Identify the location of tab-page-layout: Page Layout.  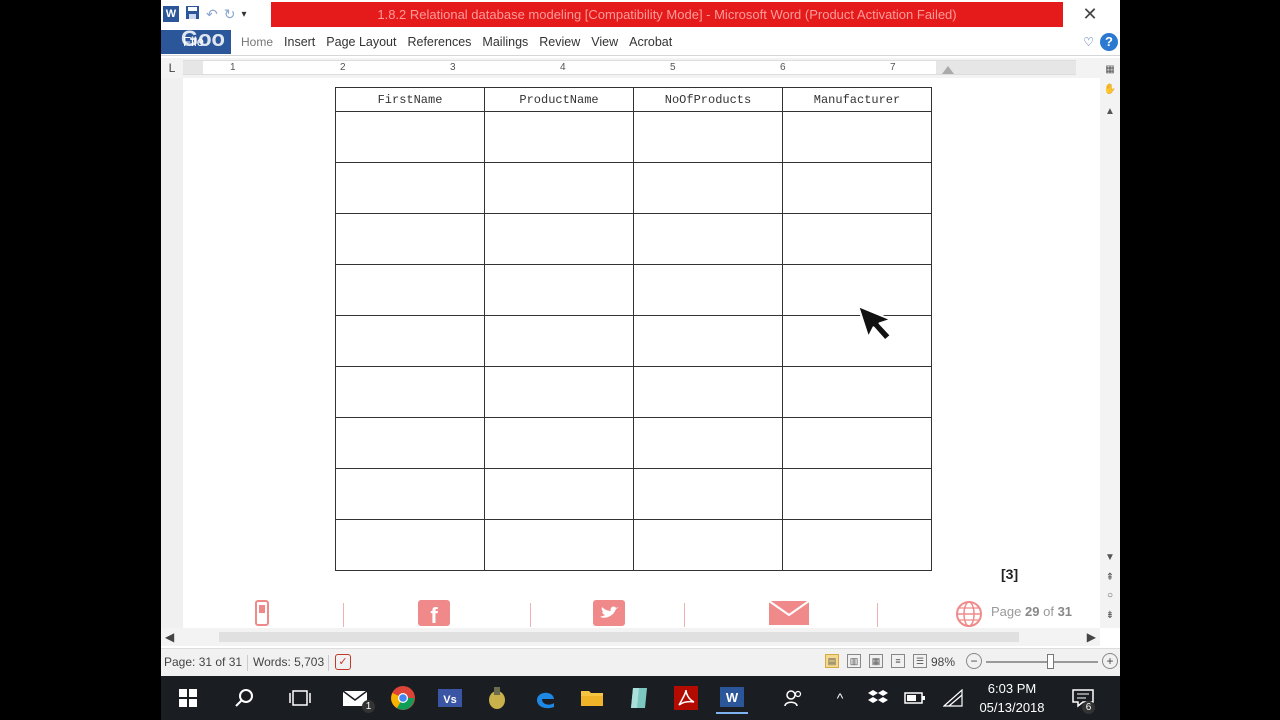
(360, 42).